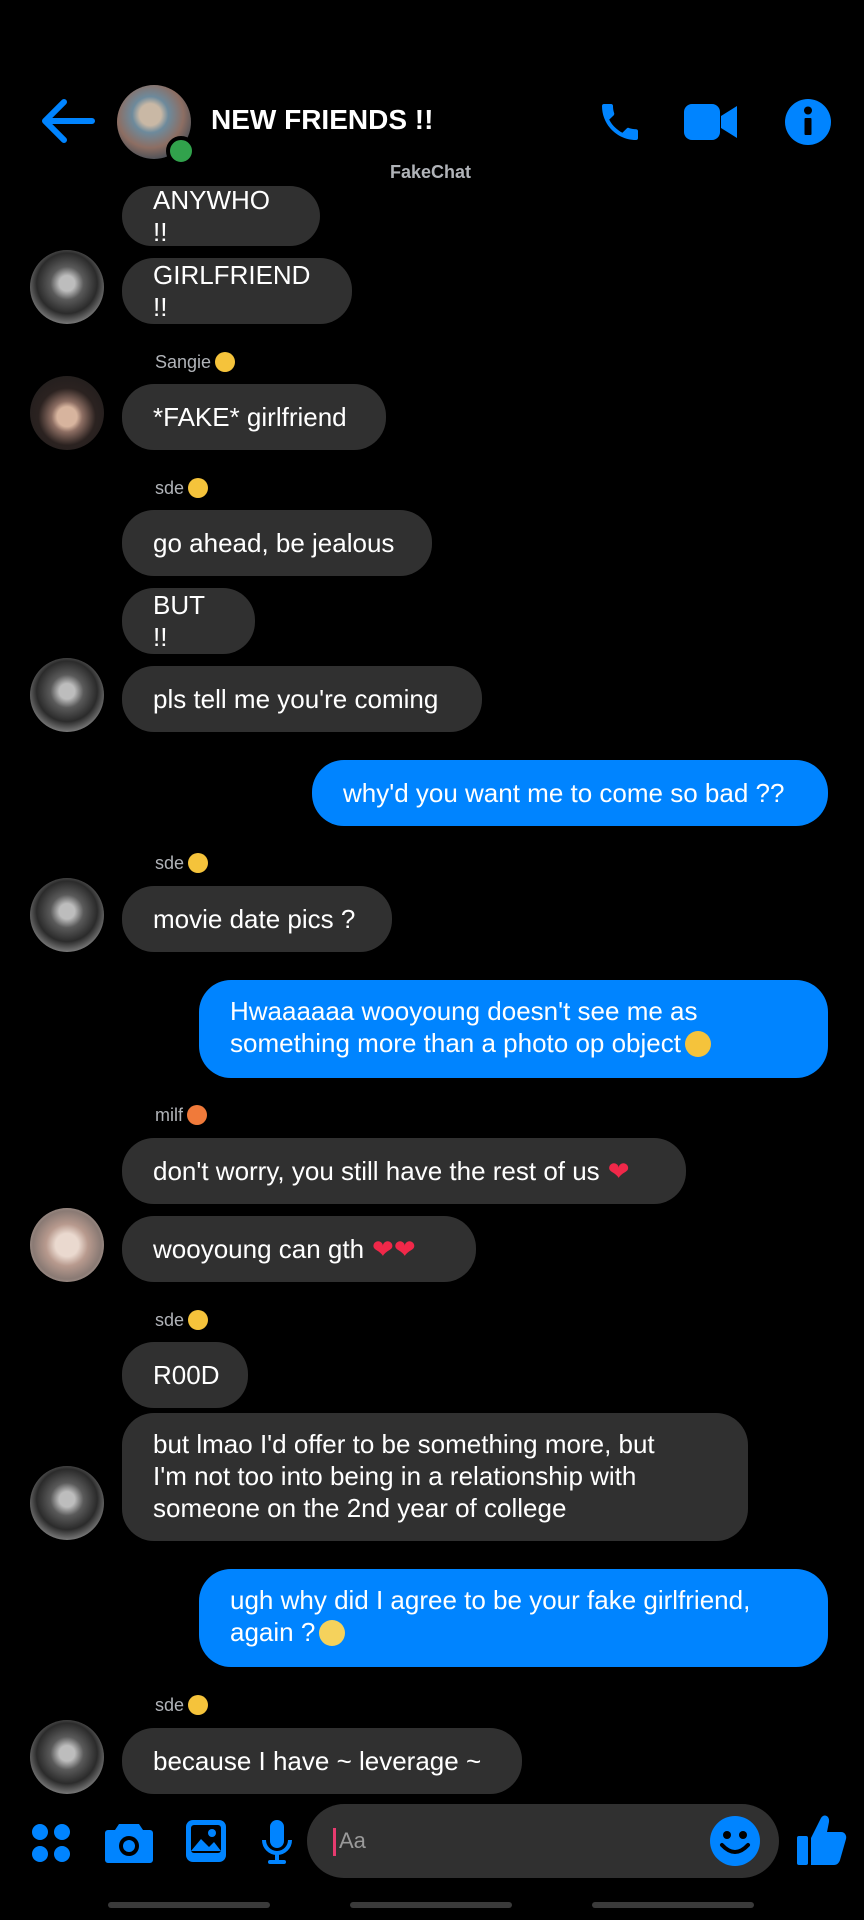  I want to click on message-text: because I have ~ leverage ~, so click(317, 1761).